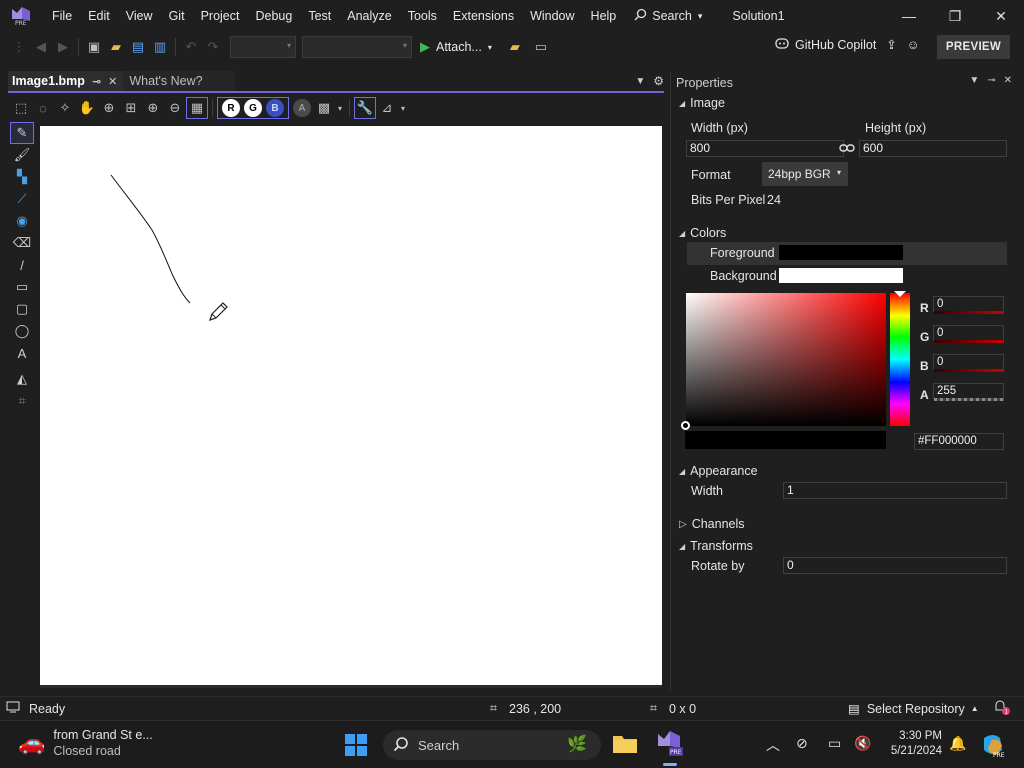 Image resolution: width=1024 pixels, height=768 pixels. I want to click on chevron-down-icon: ▾, so click(403, 108).